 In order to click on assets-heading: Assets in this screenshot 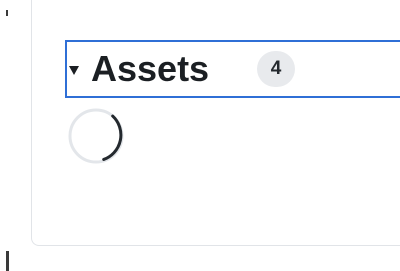, I will do `click(150, 68)`.